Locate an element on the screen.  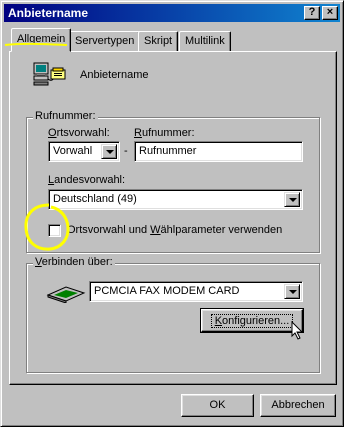
dial-up-connection-icon is located at coordinates (49, 74).